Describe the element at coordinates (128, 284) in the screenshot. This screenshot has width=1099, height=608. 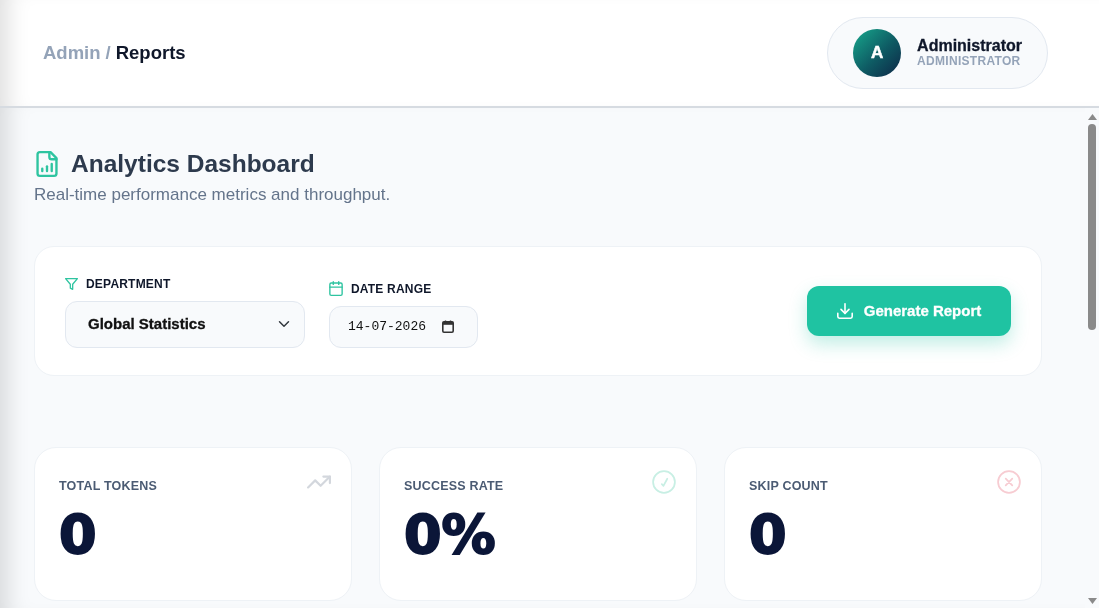
I see `department-label: DEPARTMENT` at that location.